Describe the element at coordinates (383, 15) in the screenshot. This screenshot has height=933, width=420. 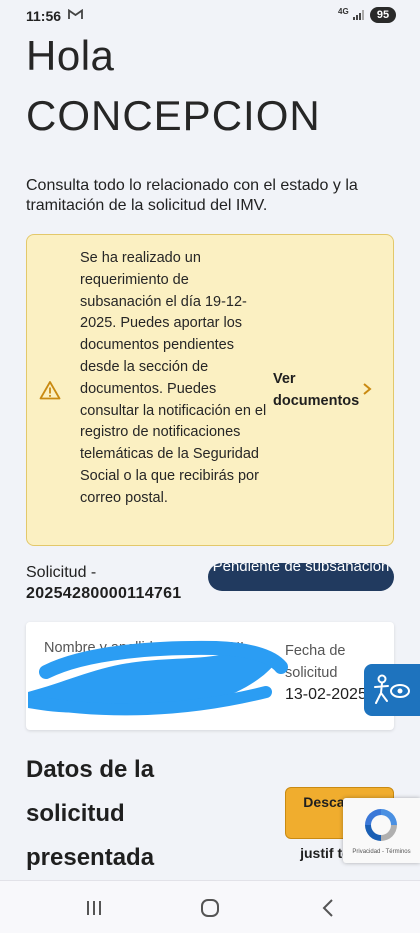
I see `battery-indicator: 95` at that location.